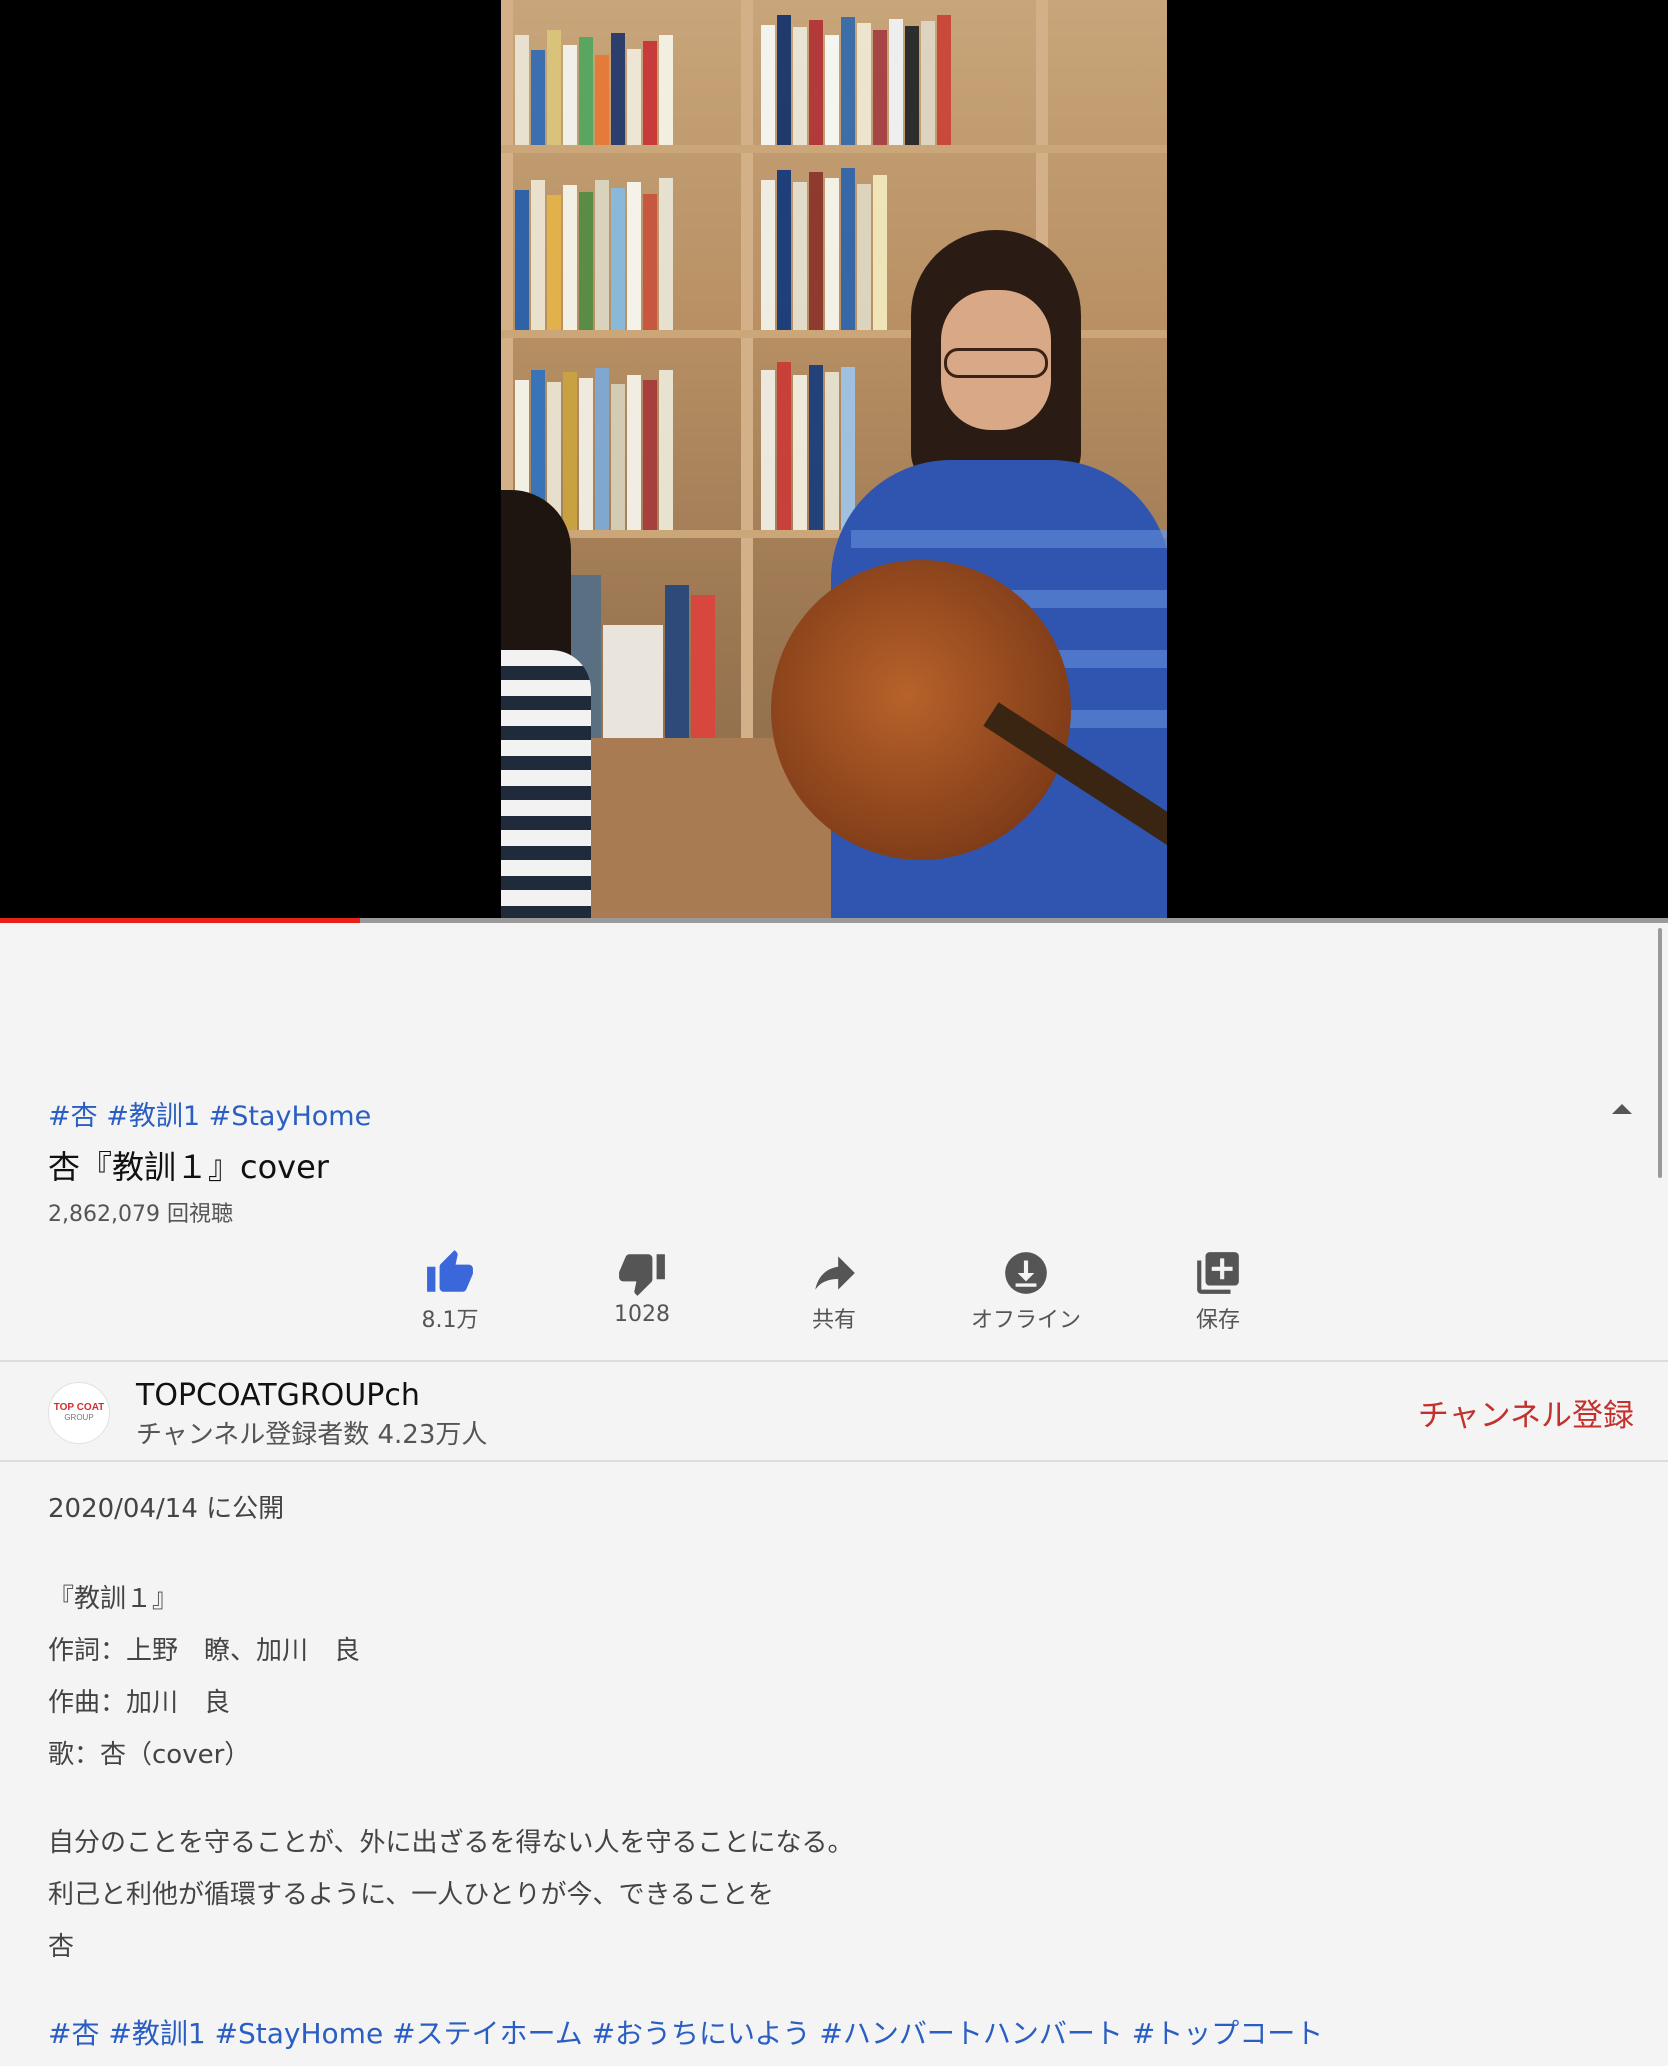 The width and height of the screenshot is (1668, 2066). I want to click on description-line: 『教訓１』, so click(113, 1599).